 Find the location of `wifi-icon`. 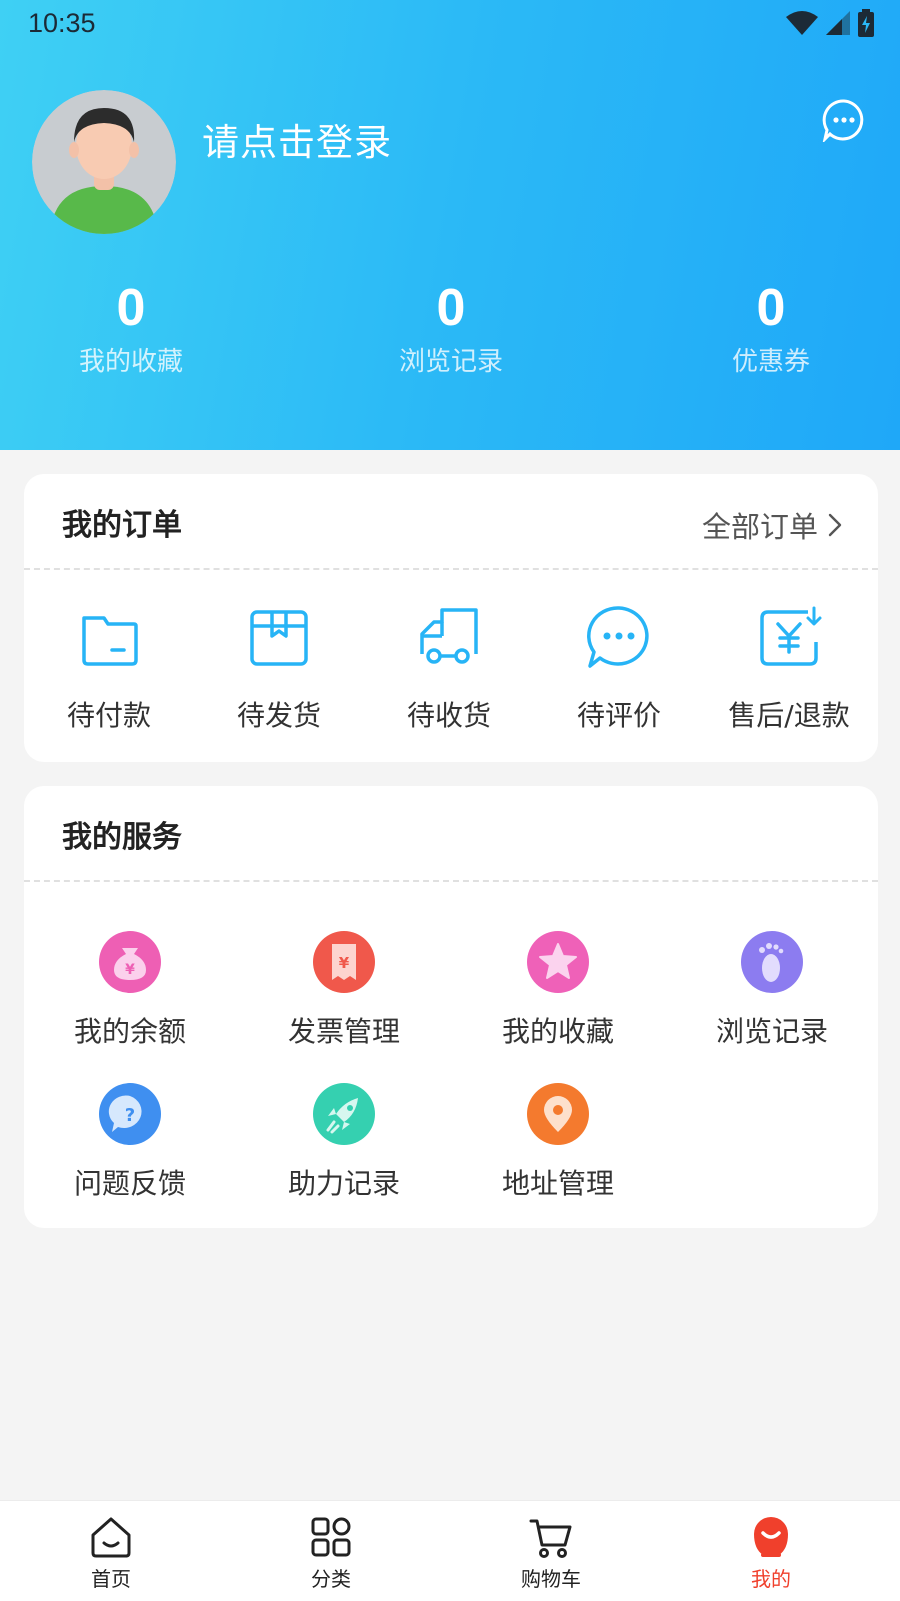

wifi-icon is located at coordinates (802, 23).